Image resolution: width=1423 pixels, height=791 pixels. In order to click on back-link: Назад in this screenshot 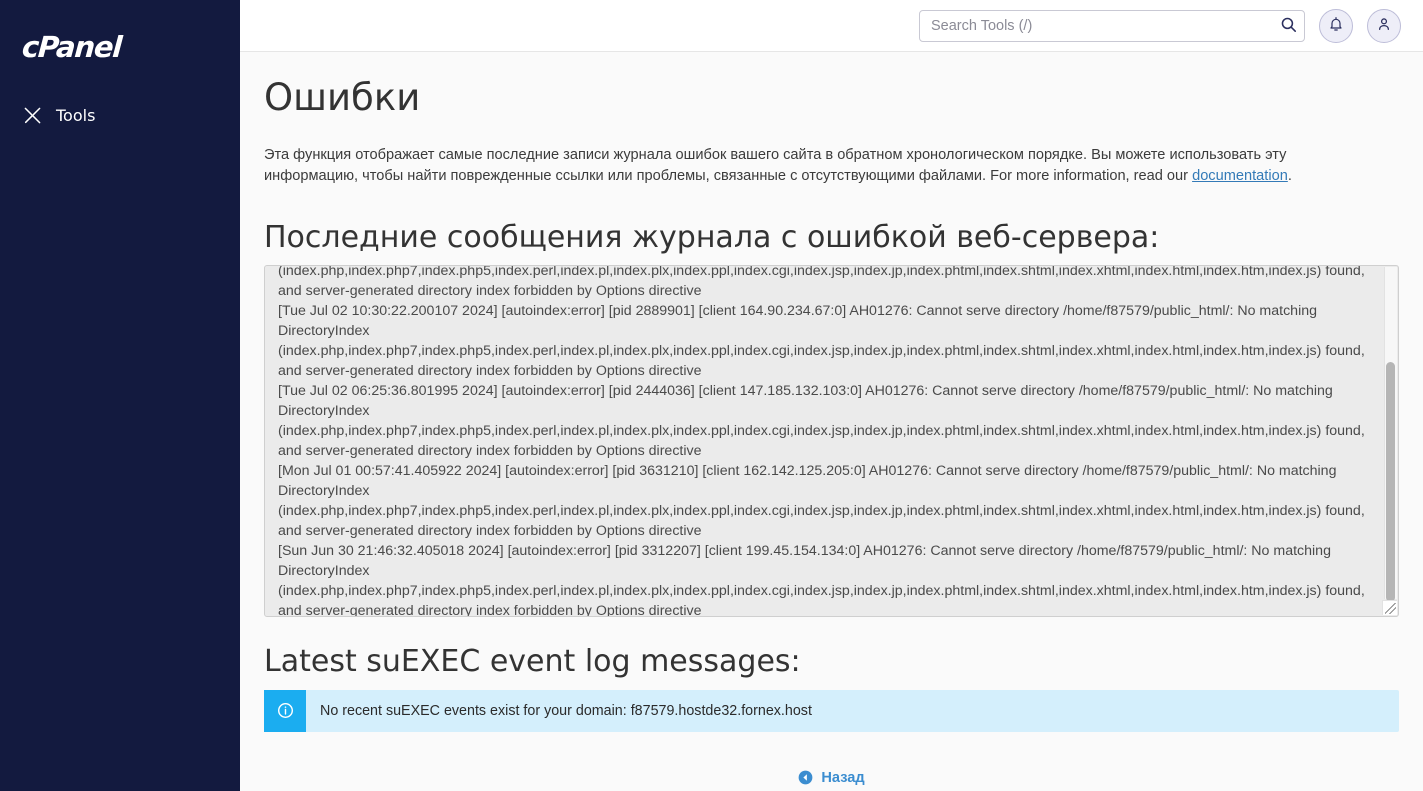, I will do `click(831, 777)`.